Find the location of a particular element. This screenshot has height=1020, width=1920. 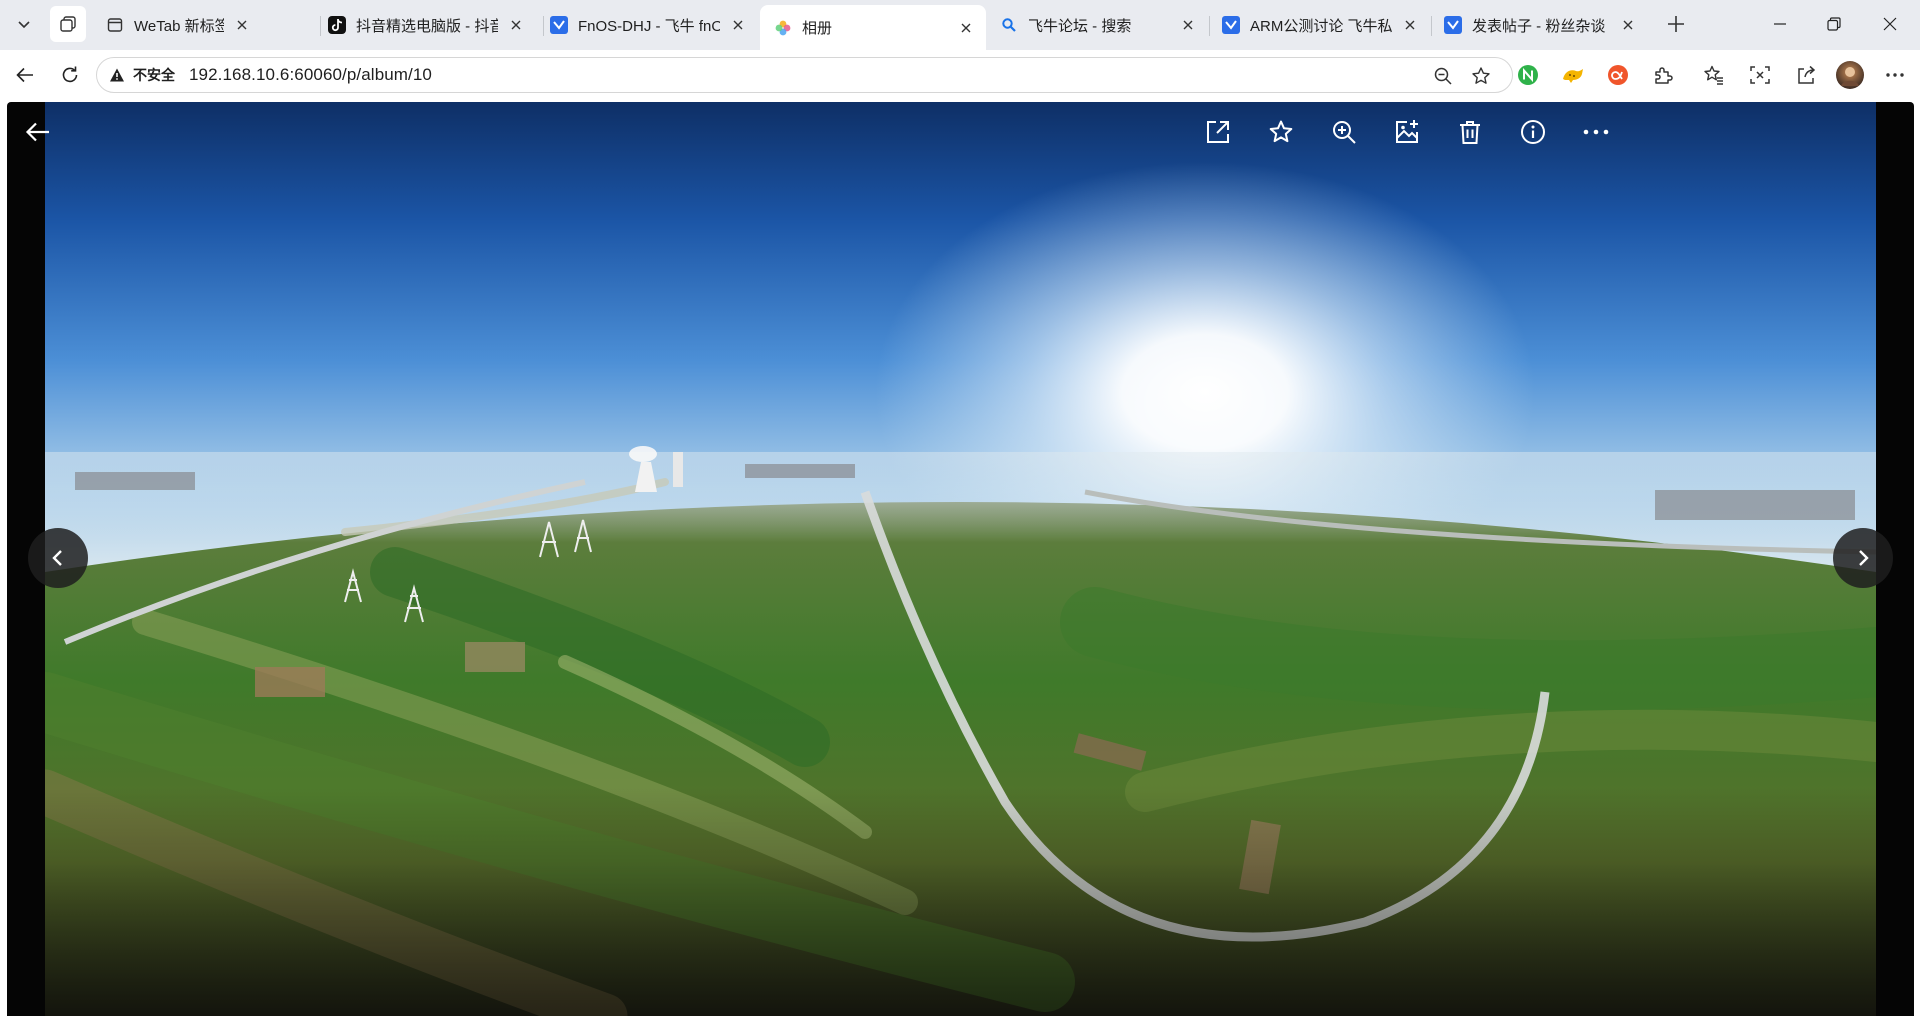

restore-icon is located at coordinates (1834, 24).